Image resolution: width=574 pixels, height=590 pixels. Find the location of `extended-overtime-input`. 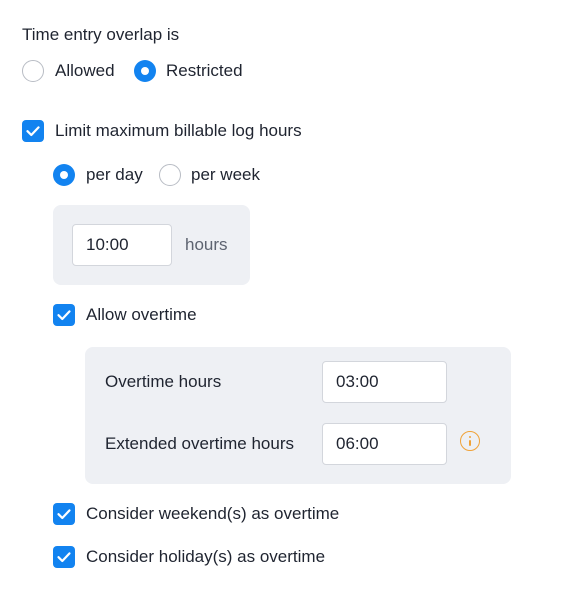

extended-overtime-input is located at coordinates (384, 444).